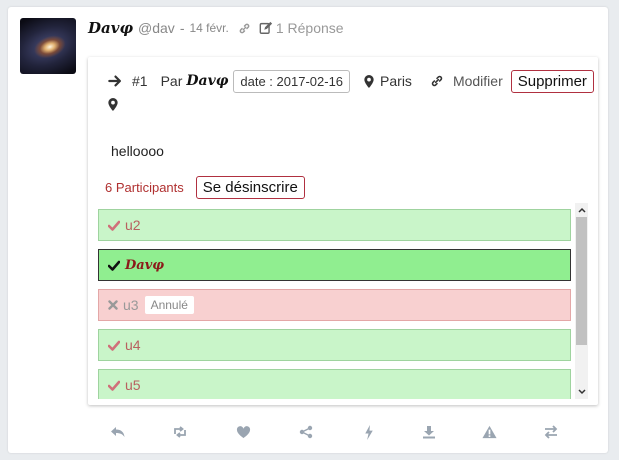 The height and width of the screenshot is (460, 619). What do you see at coordinates (306, 432) in the screenshot?
I see `share-icon` at bounding box center [306, 432].